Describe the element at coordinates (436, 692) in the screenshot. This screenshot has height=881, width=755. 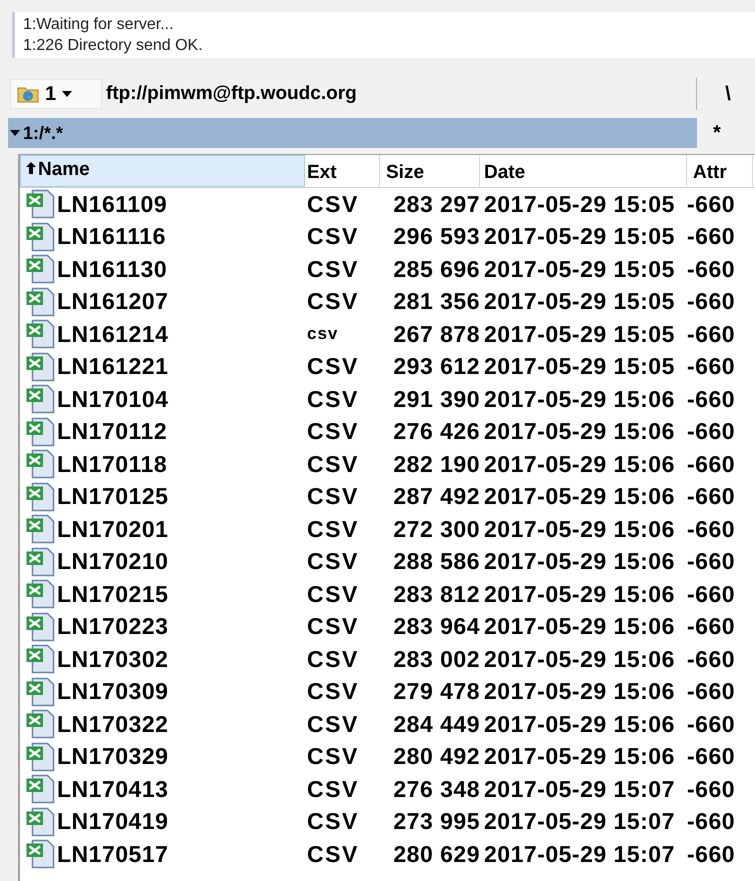
I see `file-size: 279 478` at that location.